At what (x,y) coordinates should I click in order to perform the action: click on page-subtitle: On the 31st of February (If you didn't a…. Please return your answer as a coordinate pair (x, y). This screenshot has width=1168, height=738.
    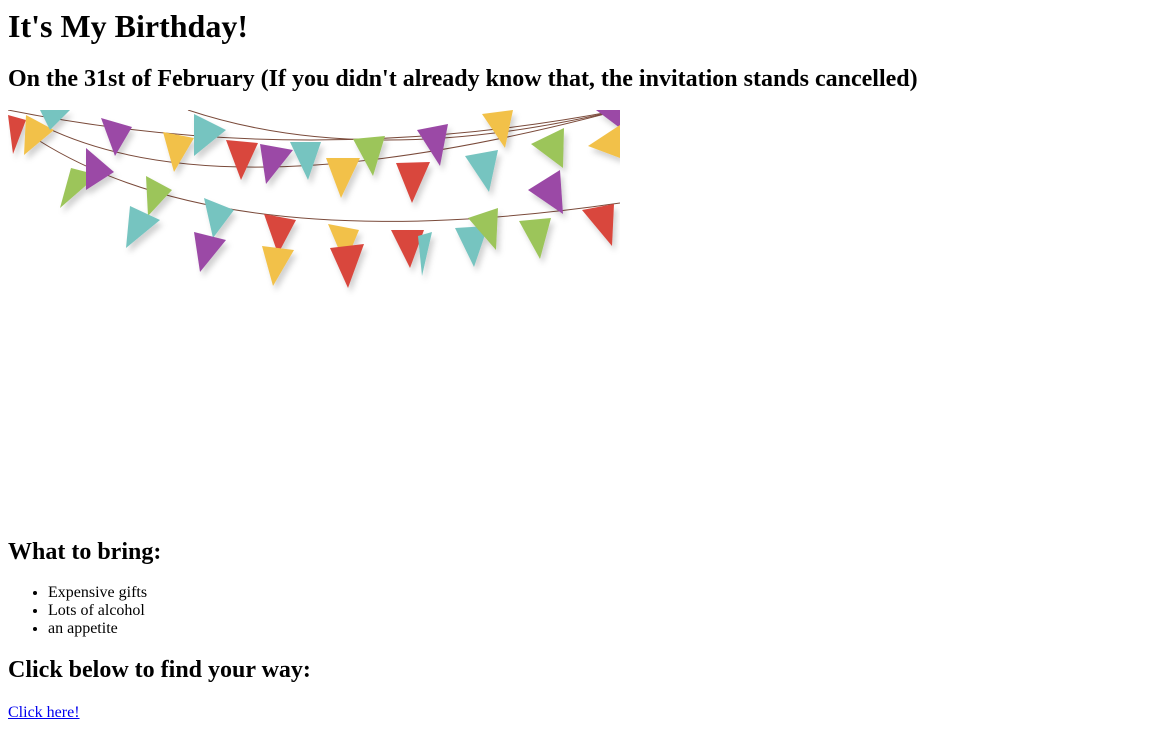
    Looking at the image, I should click on (463, 79).